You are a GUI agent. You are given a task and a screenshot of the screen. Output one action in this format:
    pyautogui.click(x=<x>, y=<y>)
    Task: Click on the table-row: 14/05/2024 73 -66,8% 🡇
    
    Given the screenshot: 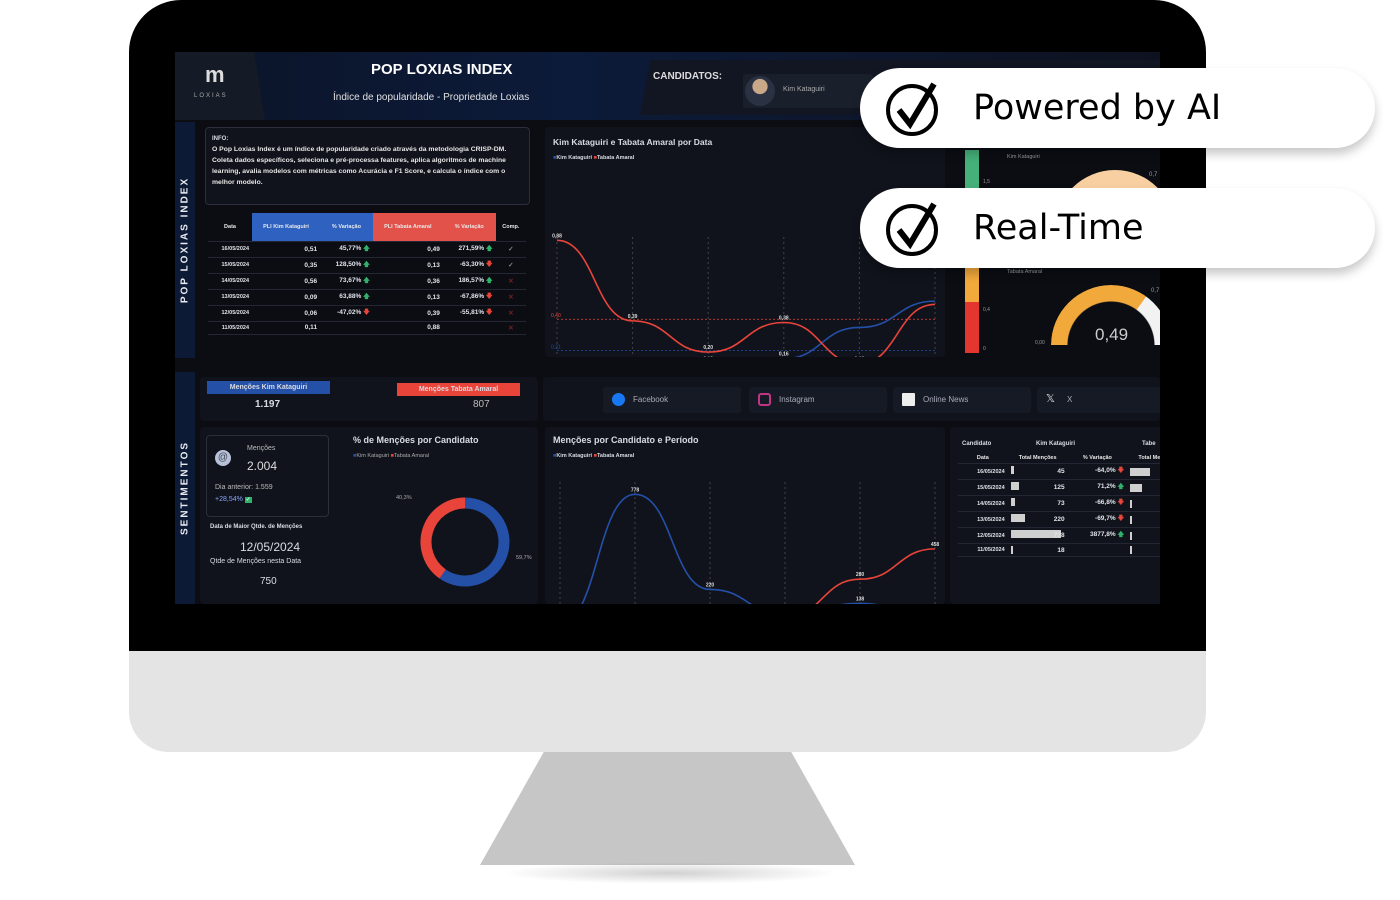 What is the action you would take?
    pyautogui.click(x=1059, y=503)
    